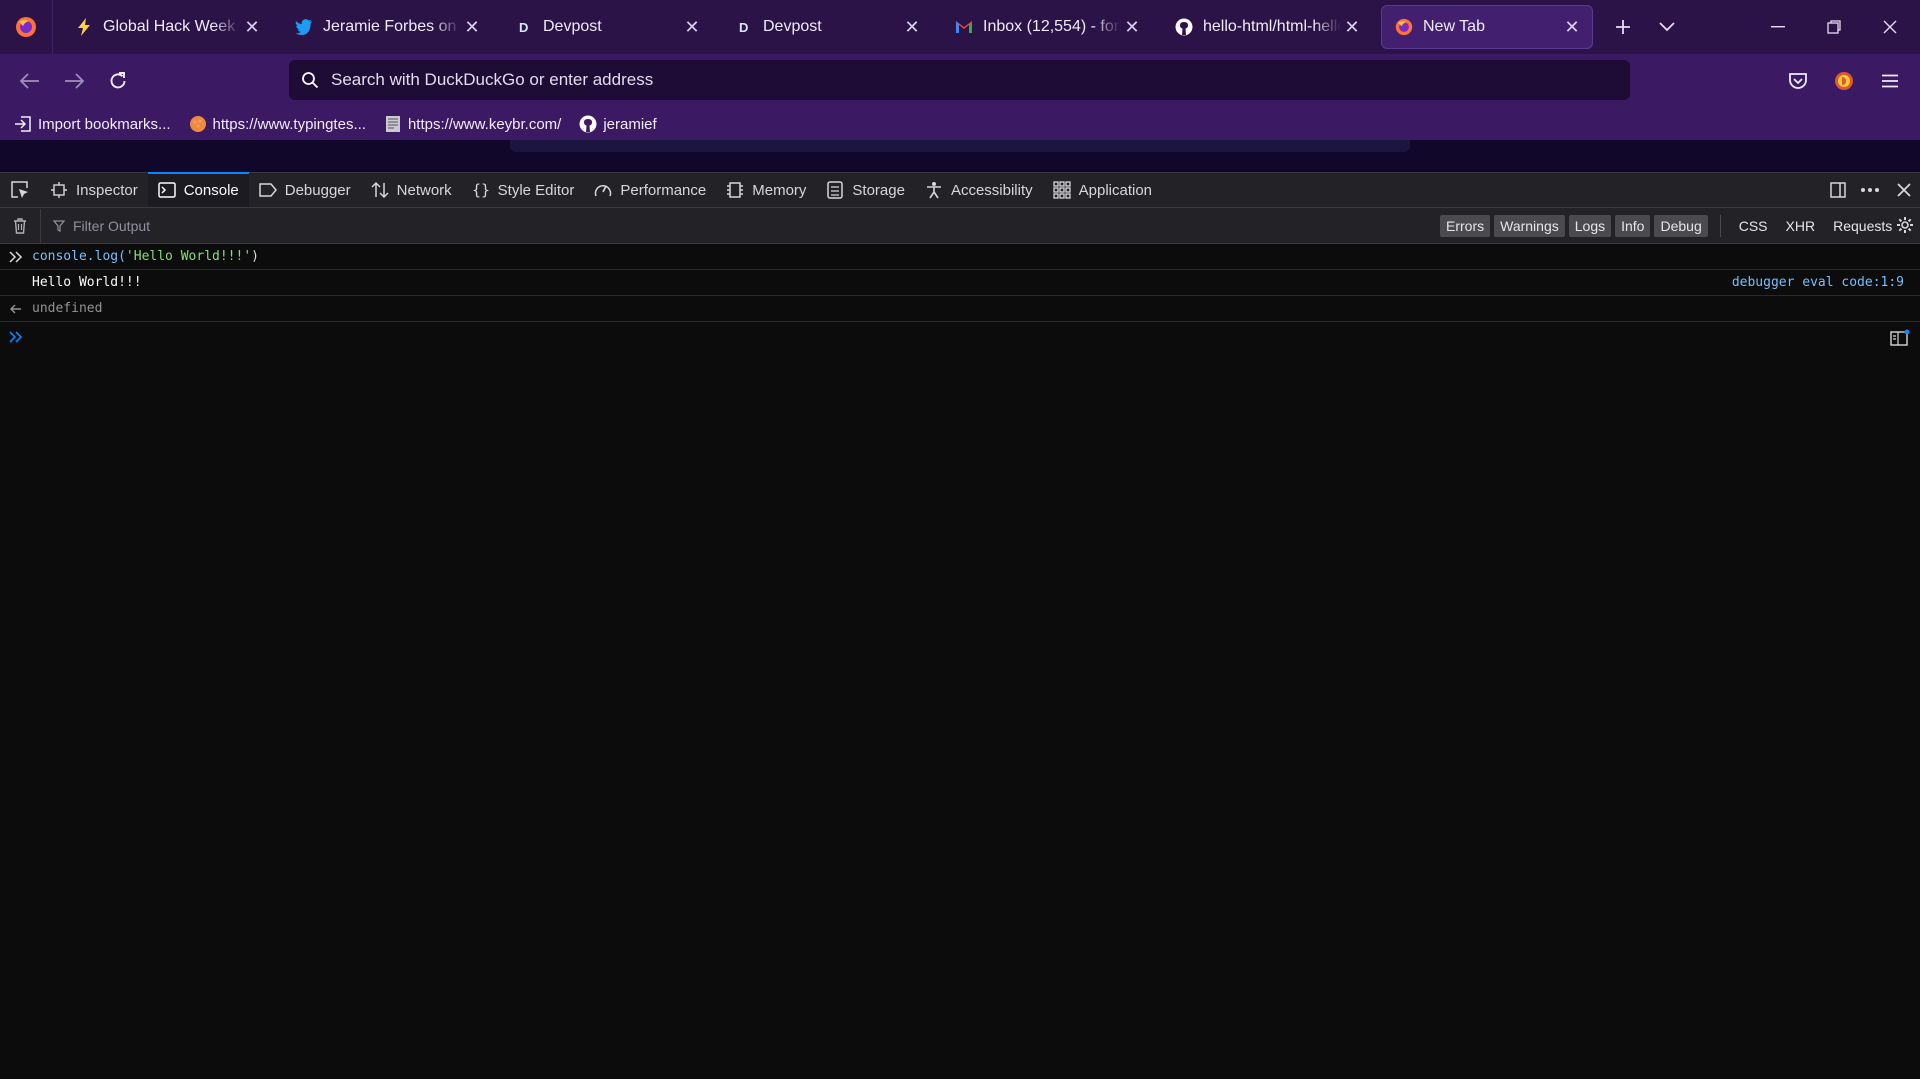  I want to click on bookmark-item: jeramief, so click(618, 124).